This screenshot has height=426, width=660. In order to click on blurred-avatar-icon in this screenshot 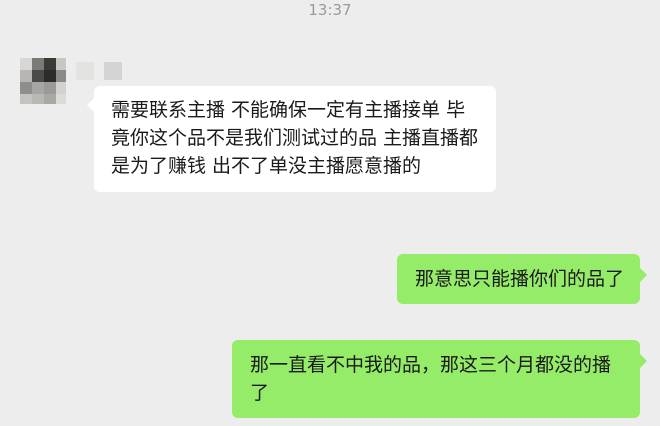, I will do `click(43, 81)`.